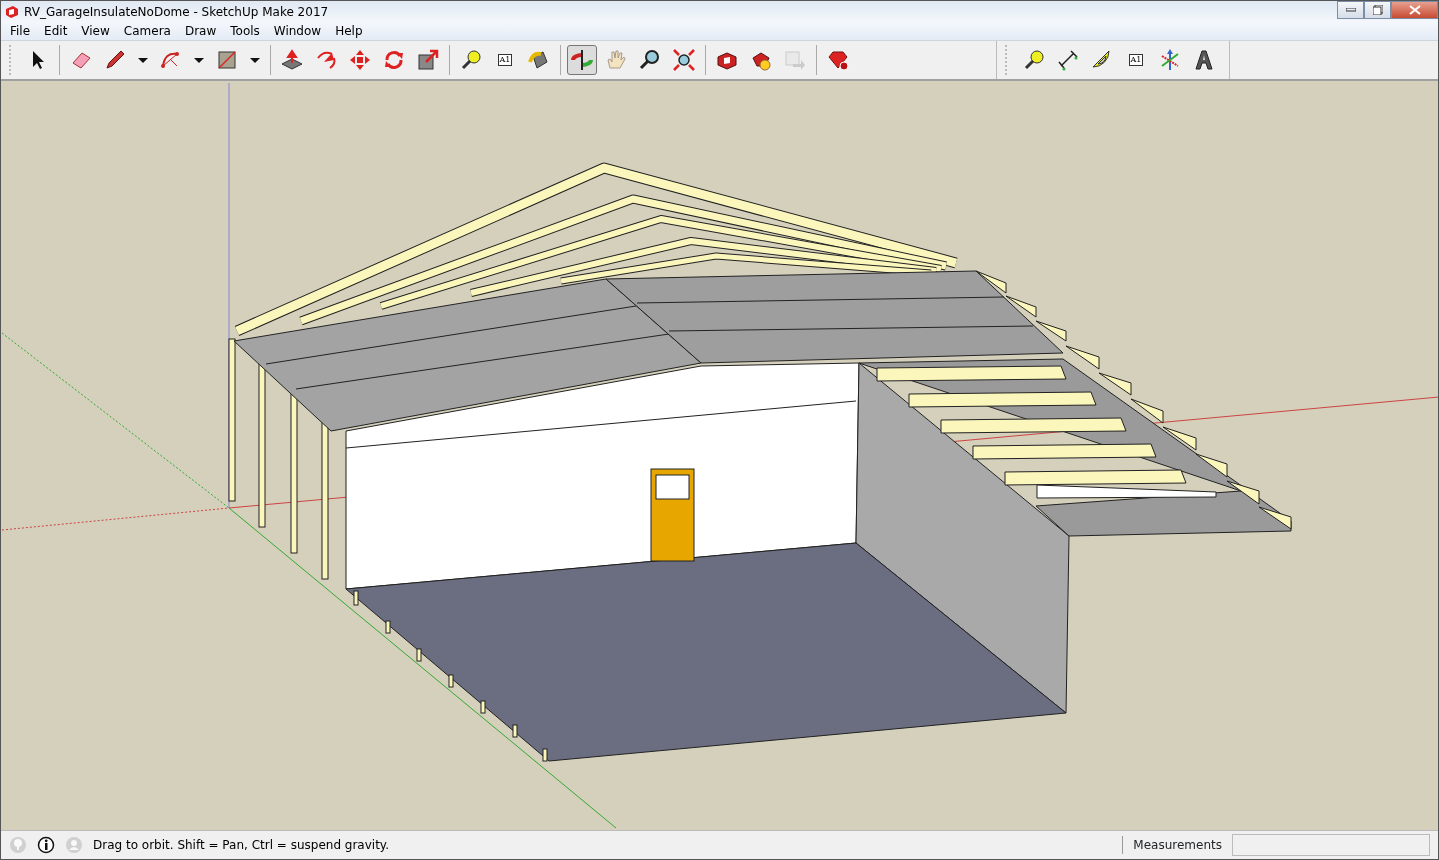  I want to click on window-title: RV_GarageInsulateNoDome - SketchUp Make 2017, so click(176, 12).